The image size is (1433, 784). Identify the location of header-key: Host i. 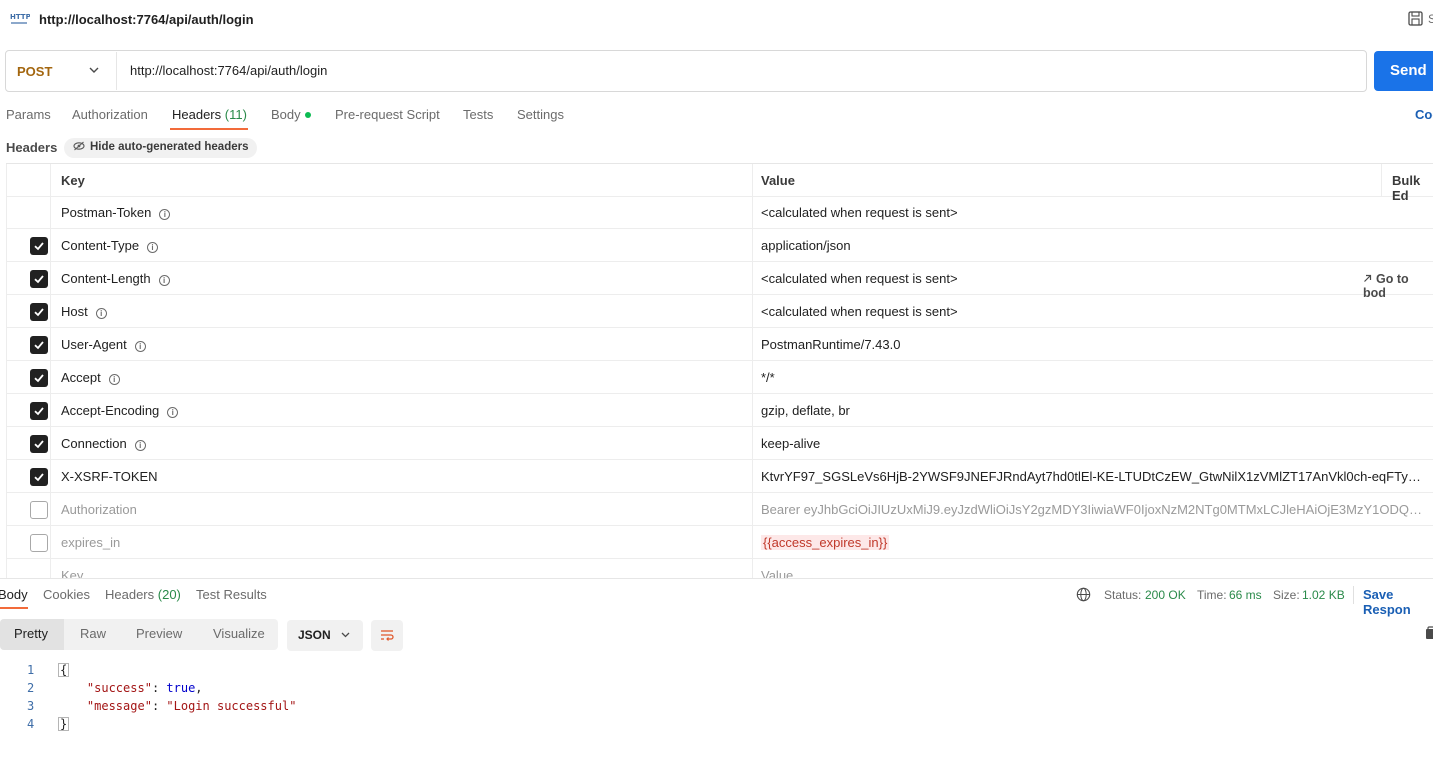
(84, 311).